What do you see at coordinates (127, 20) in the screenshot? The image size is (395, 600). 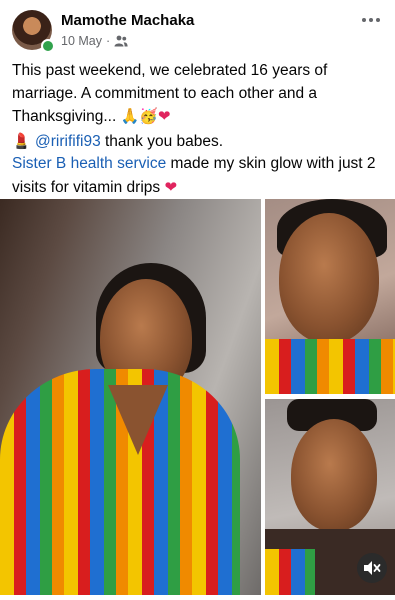 I see `author-name: Mamothe Machaka` at bounding box center [127, 20].